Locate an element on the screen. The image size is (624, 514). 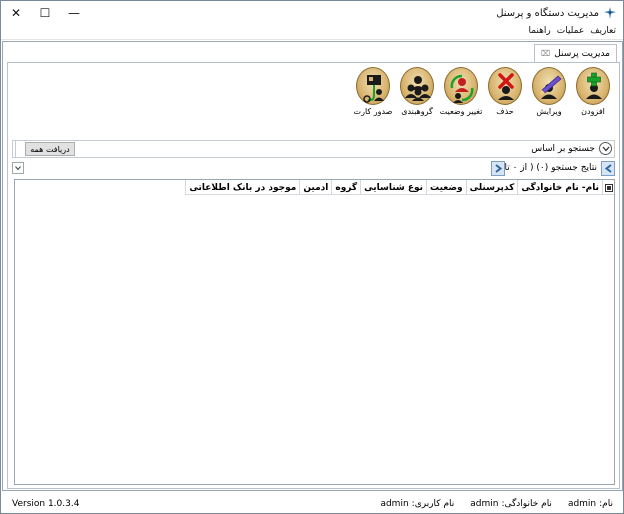
checkbox-icon is located at coordinates (608, 187).